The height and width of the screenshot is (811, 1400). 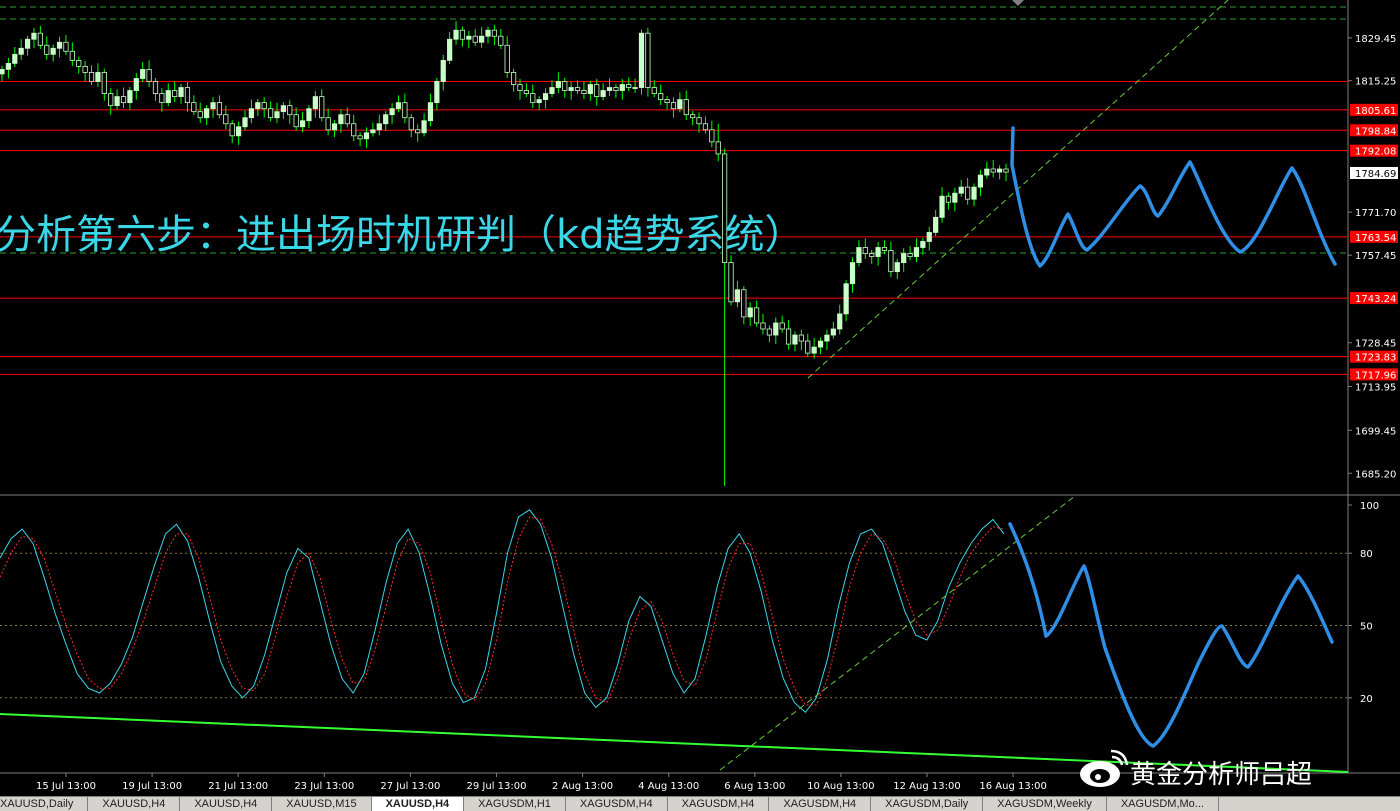 I want to click on price-level-label: 1723.83, so click(x=1375, y=358).